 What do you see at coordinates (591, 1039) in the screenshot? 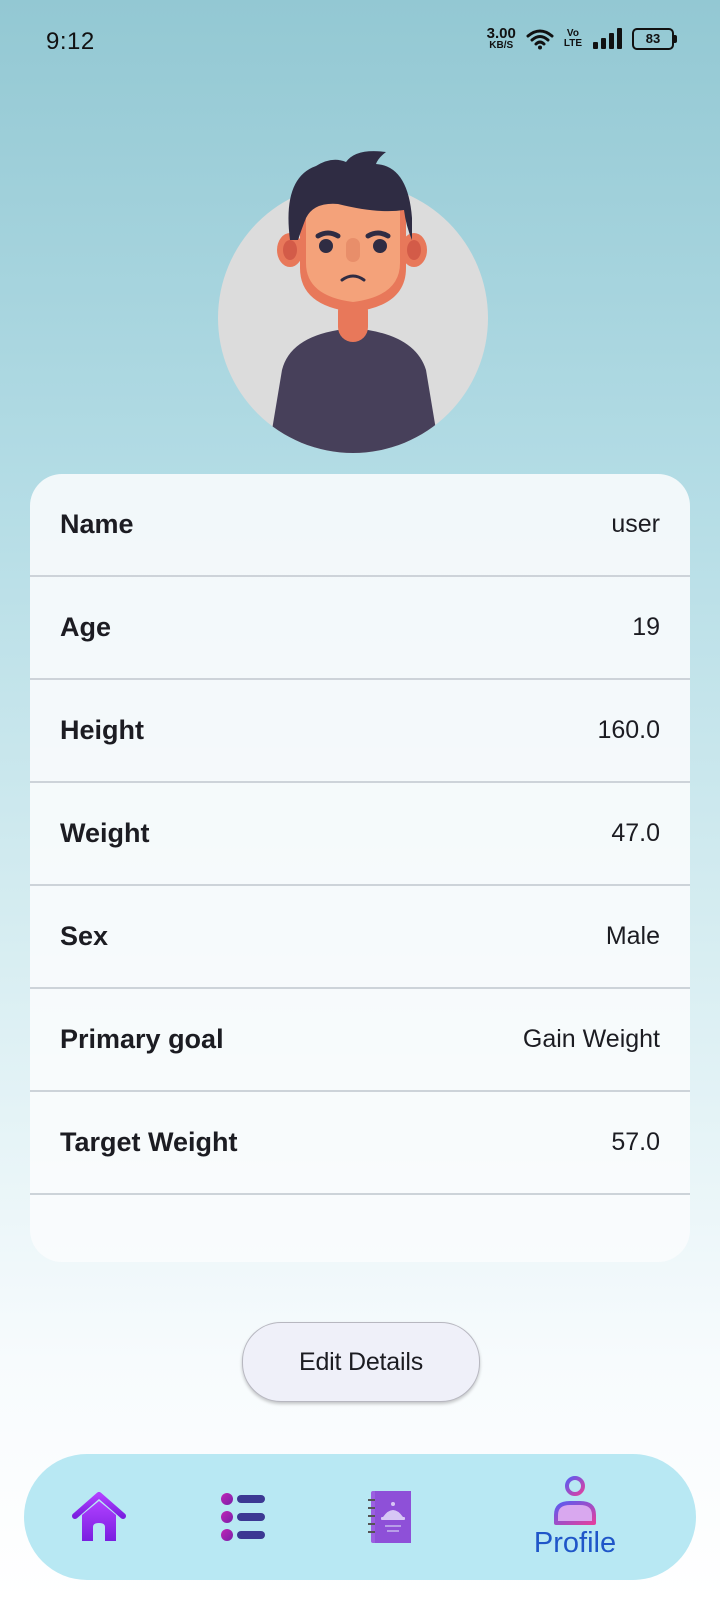
I see `row-value: Gain Weight` at bounding box center [591, 1039].